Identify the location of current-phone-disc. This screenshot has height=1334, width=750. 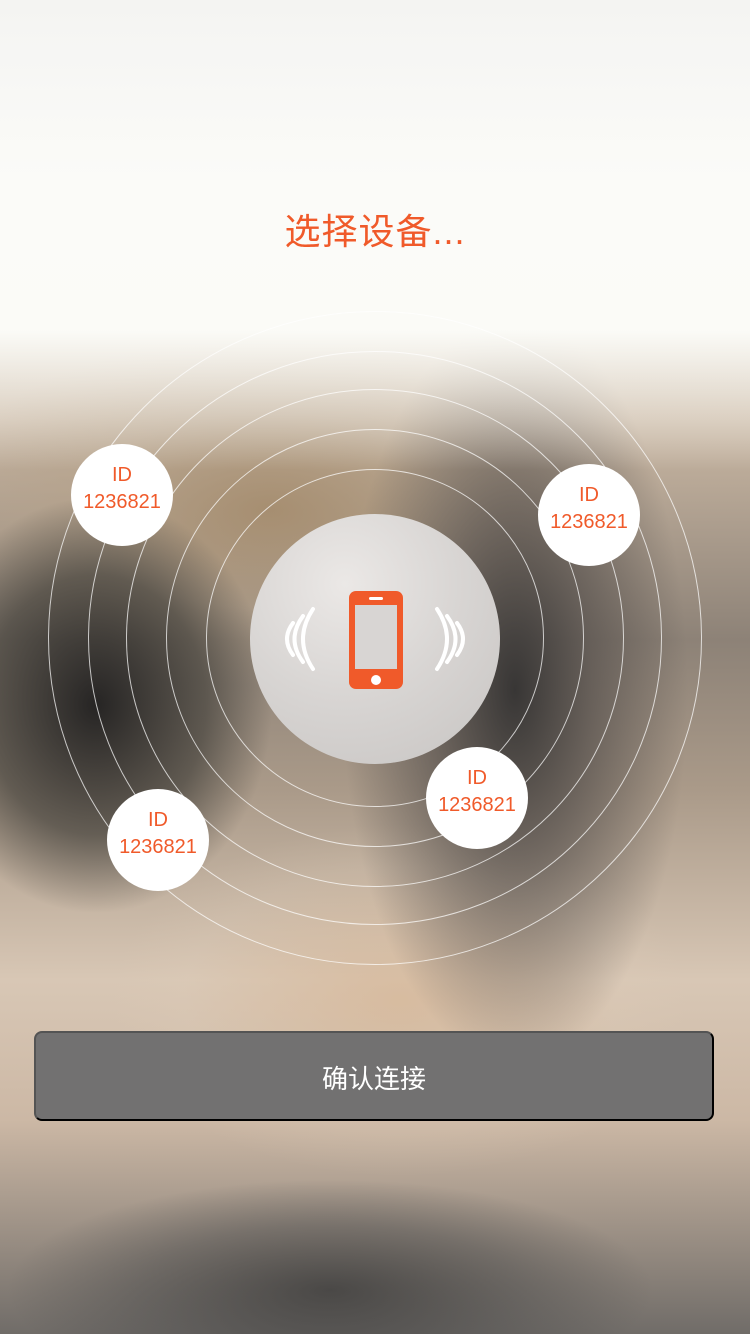
(375, 639).